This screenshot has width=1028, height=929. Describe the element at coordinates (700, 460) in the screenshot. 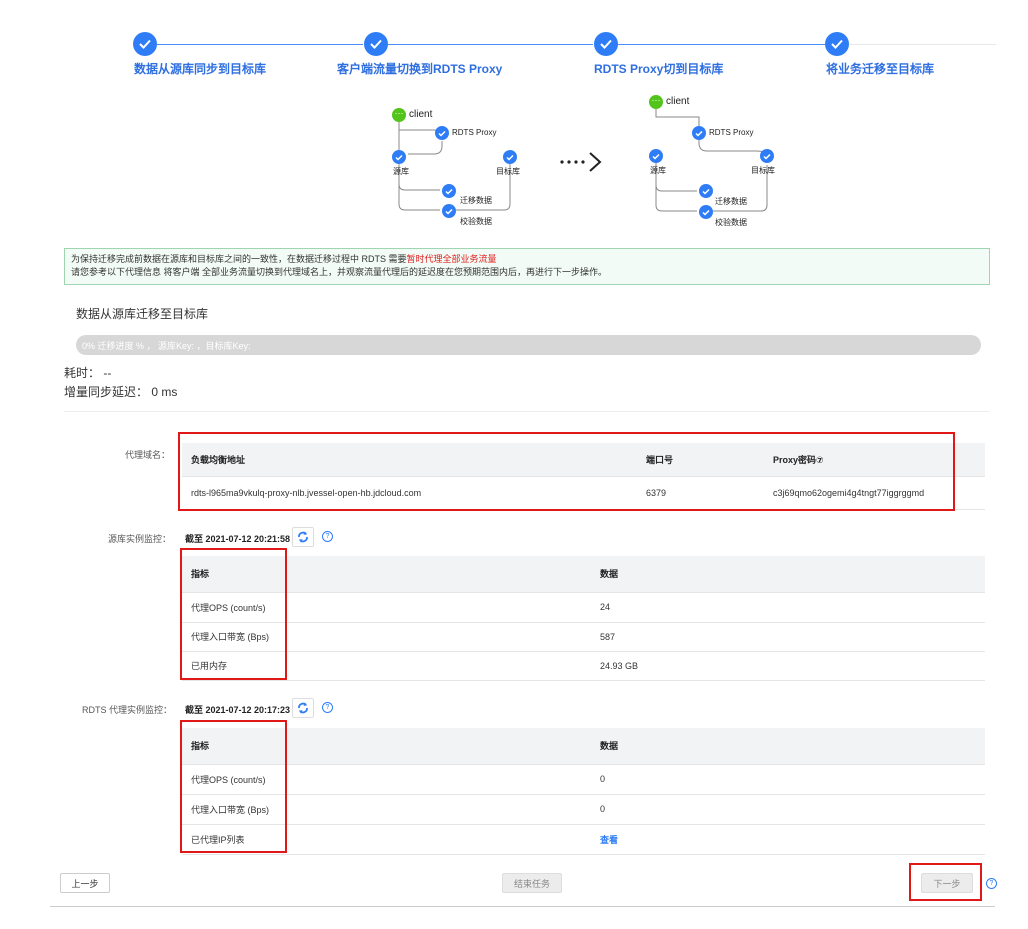

I see `column-header: 端口号` at that location.